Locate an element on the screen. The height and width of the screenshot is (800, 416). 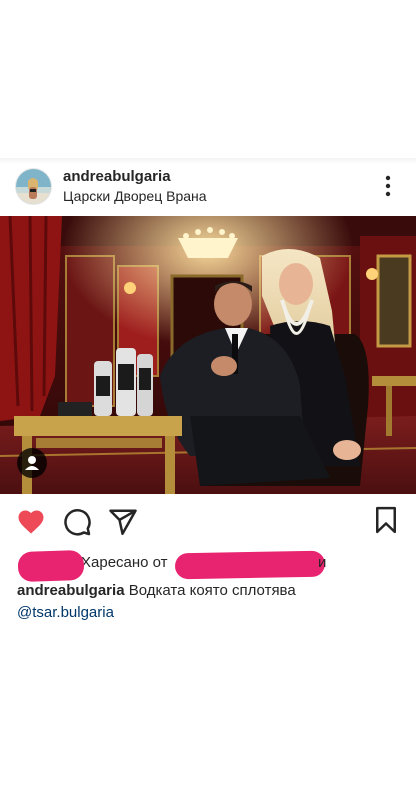
user-tag-icon is located at coordinates (32, 463).